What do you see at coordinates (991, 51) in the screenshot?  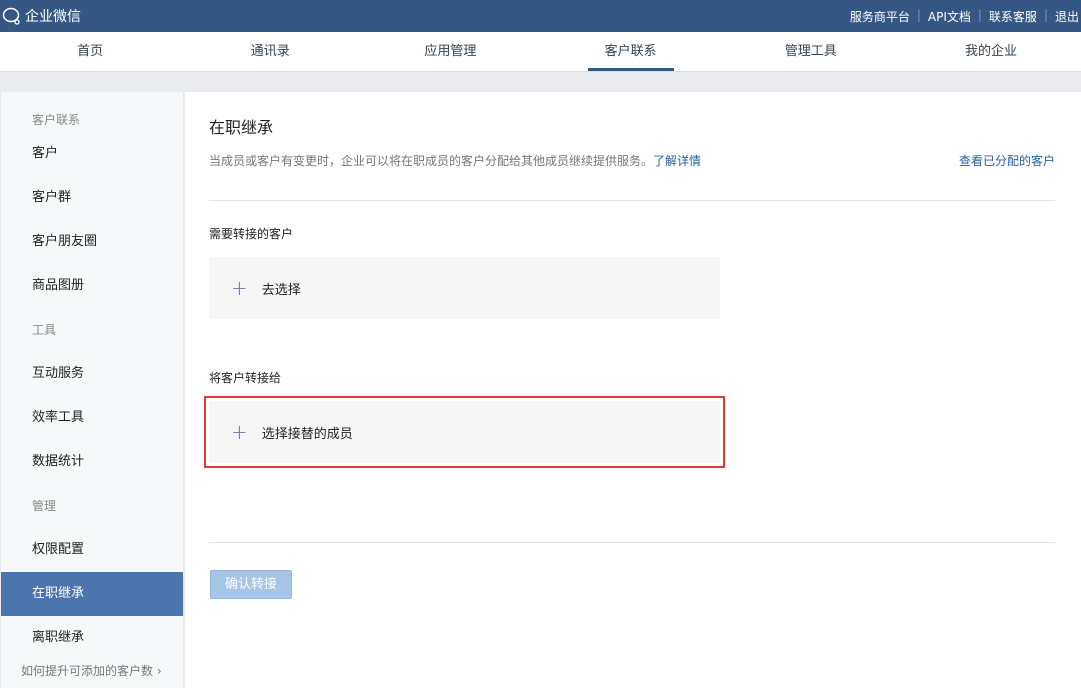 I see `tab-my-company: 我的企业` at bounding box center [991, 51].